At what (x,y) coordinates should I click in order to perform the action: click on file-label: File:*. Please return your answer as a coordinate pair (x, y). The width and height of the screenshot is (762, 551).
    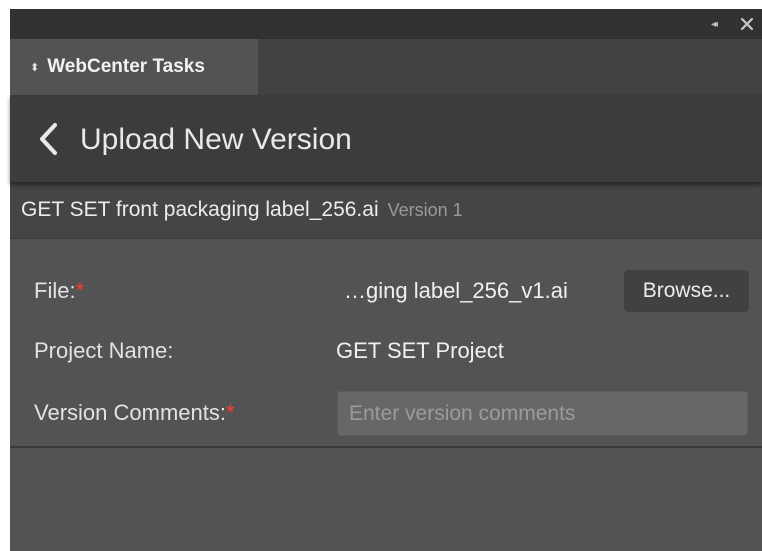
    Looking at the image, I should click on (59, 291).